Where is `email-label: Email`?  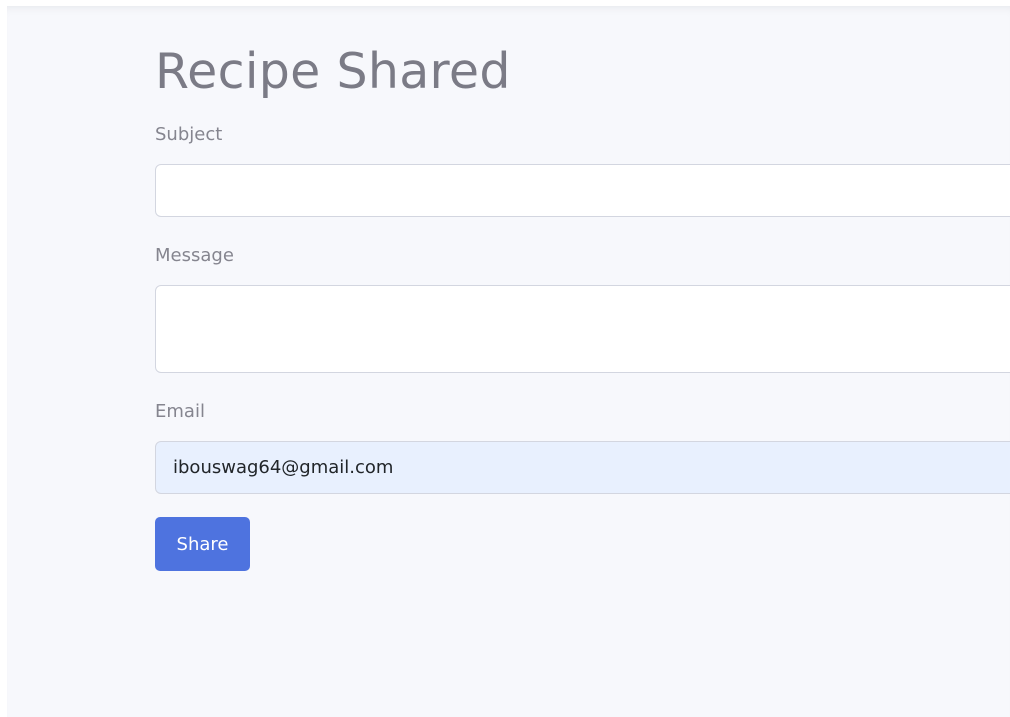
email-label: Email is located at coordinates (180, 411).